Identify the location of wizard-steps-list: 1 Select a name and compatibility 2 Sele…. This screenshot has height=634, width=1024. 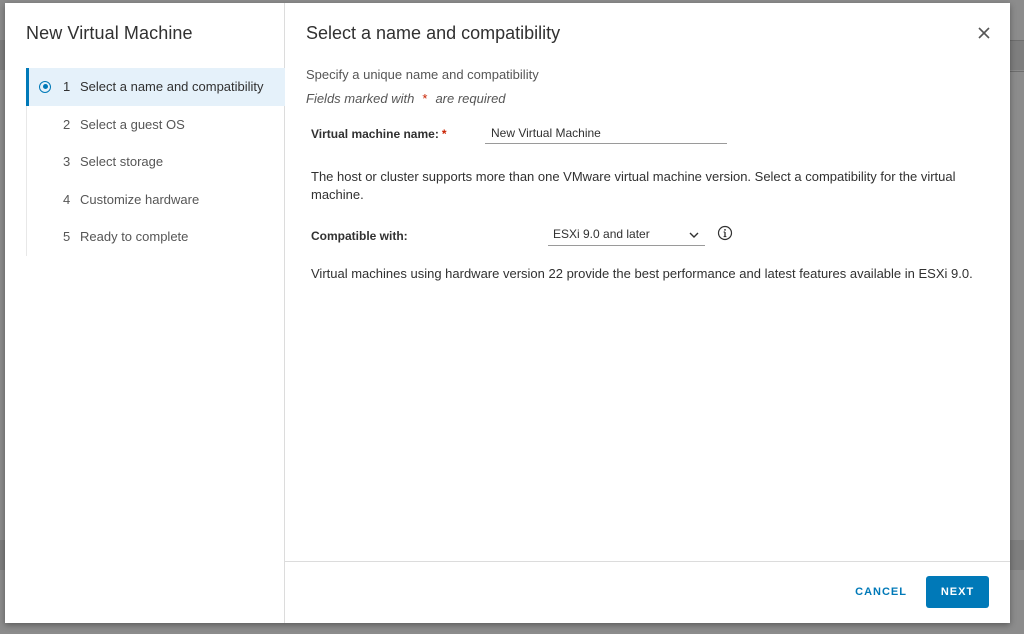
(155, 162).